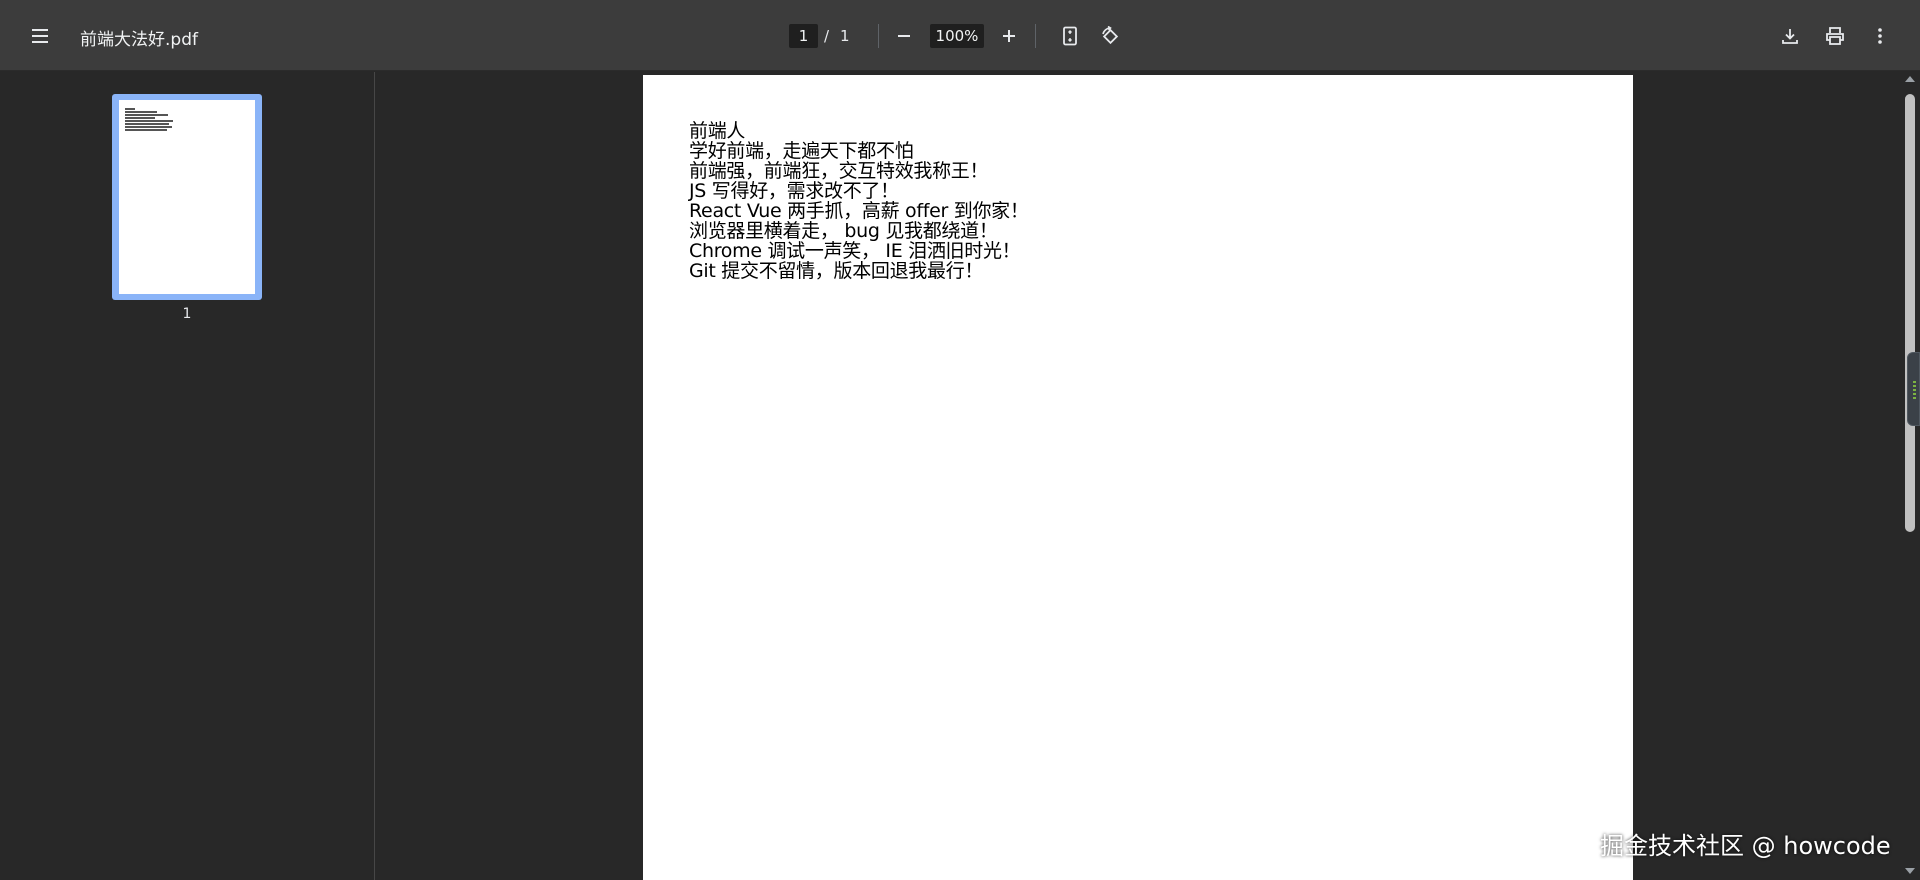 The image size is (1920, 880). I want to click on page-thumbnail, so click(187, 197).